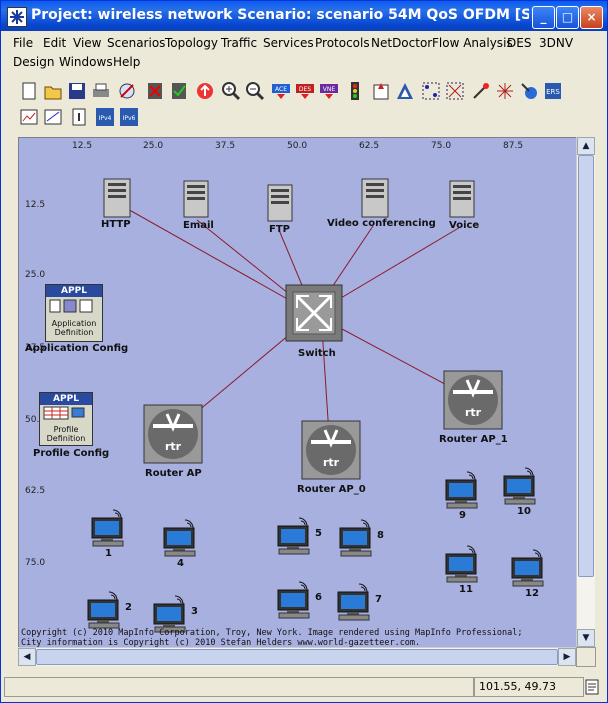 The width and height of the screenshot is (608, 703). Describe the element at coordinates (29, 117) in the screenshot. I see `results-browser-icon` at that location.